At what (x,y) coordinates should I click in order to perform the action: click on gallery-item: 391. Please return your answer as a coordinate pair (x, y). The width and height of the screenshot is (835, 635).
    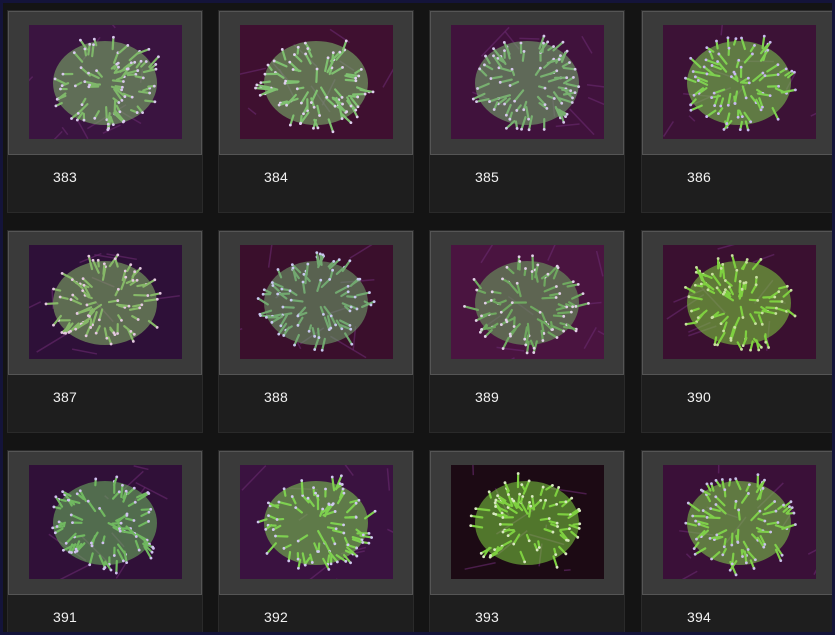
    Looking at the image, I should click on (105, 541).